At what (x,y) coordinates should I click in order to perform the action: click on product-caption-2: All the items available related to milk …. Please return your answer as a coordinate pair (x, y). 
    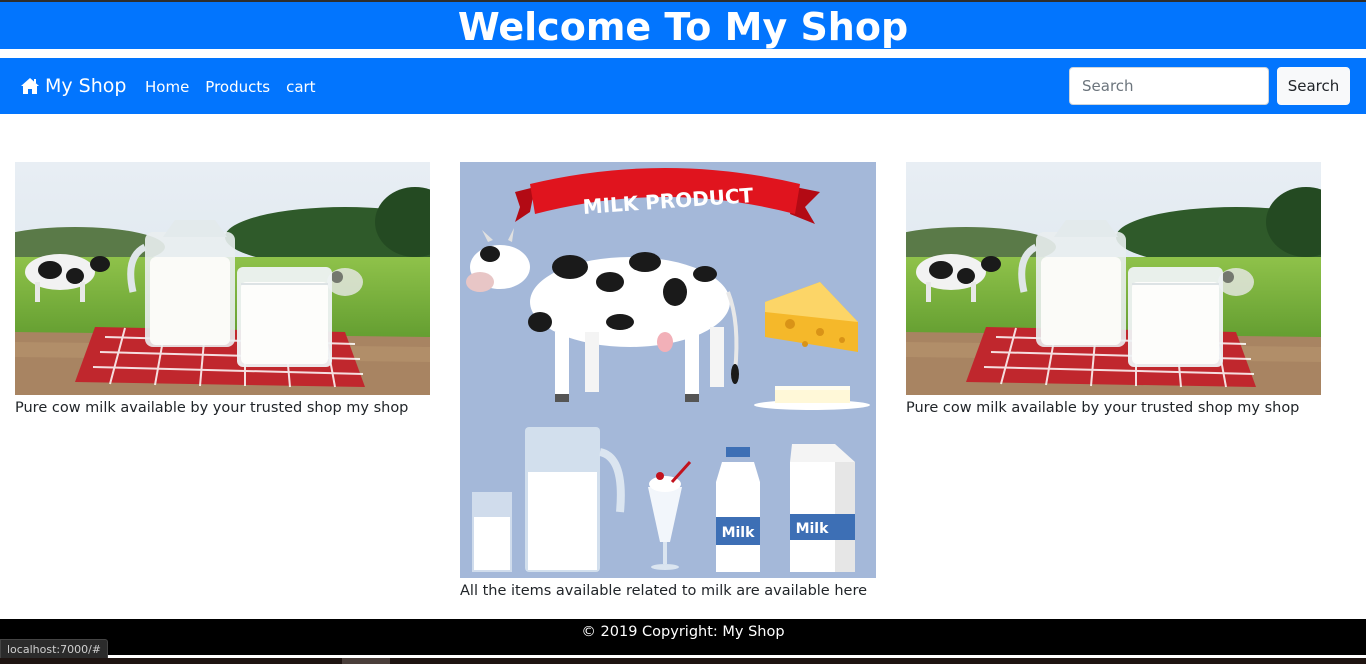
    Looking at the image, I should click on (664, 591).